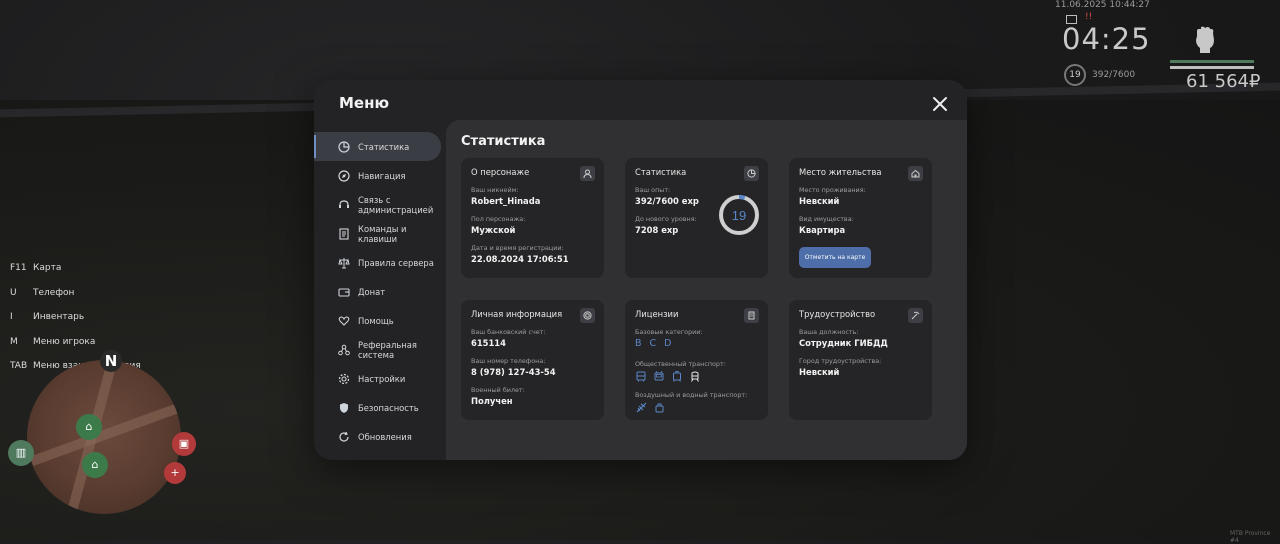  I want to click on keybind-key: F11, so click(18, 268).